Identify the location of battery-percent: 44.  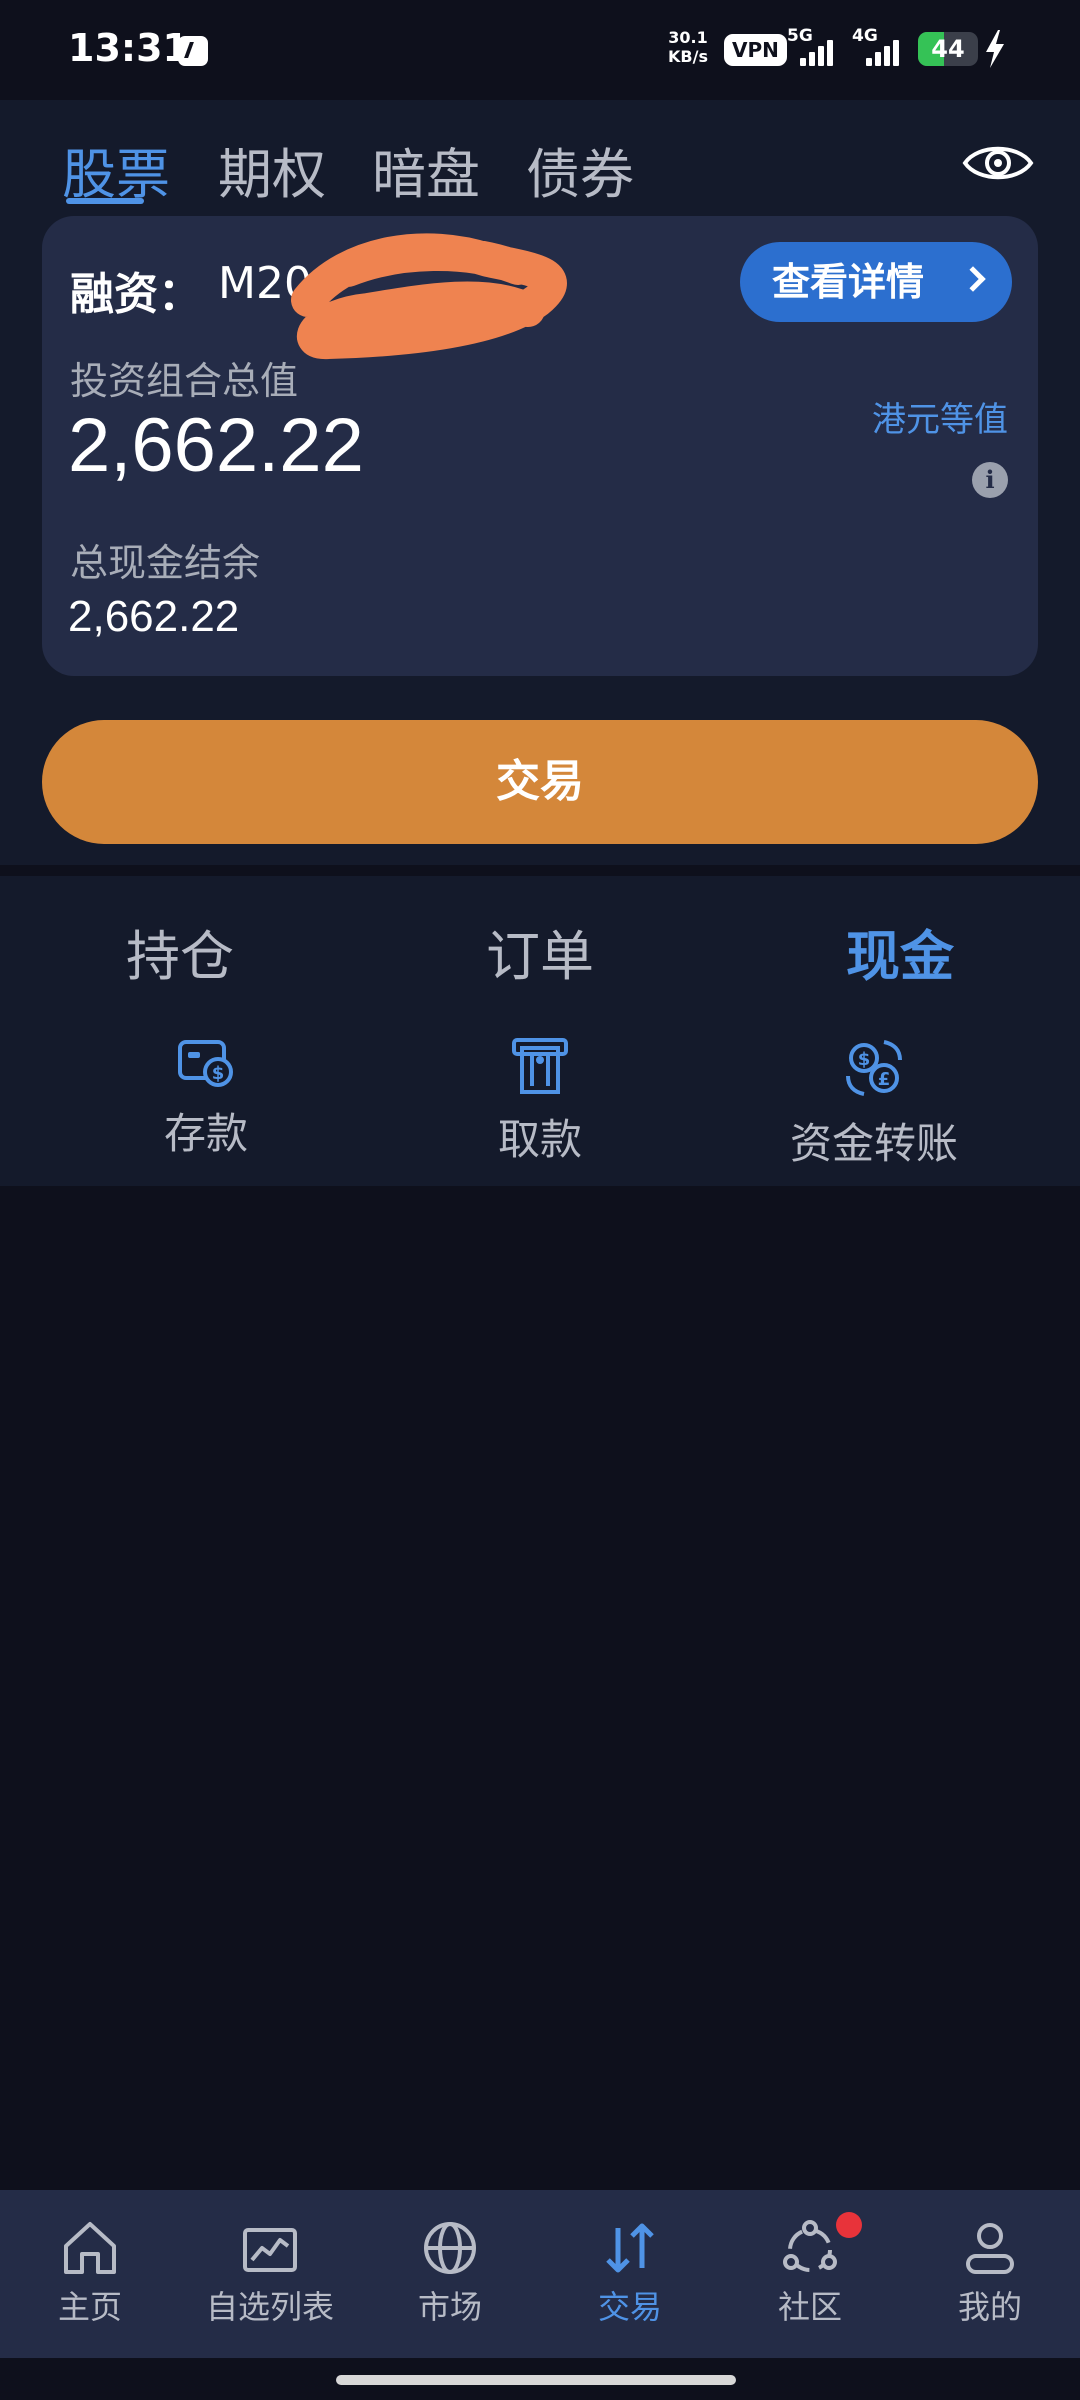
(948, 49).